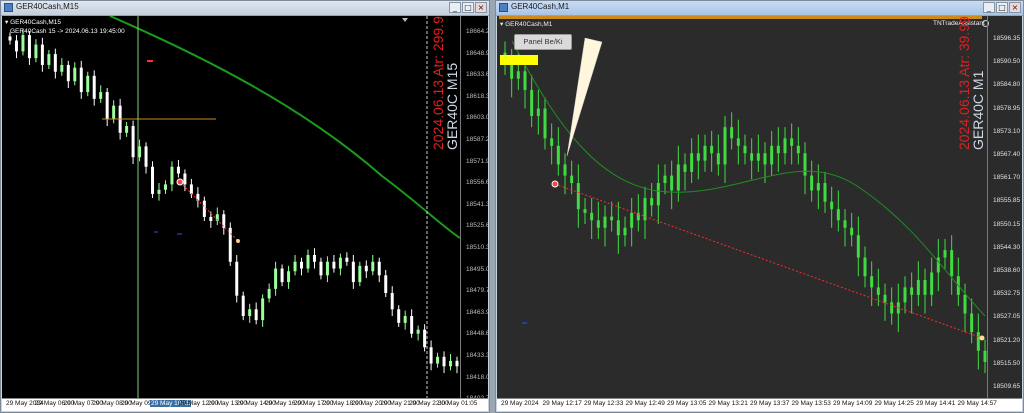  Describe the element at coordinates (33, 22) in the screenshot. I see `chart-symbol-label: ▾ GER40Cash,M15` at that location.